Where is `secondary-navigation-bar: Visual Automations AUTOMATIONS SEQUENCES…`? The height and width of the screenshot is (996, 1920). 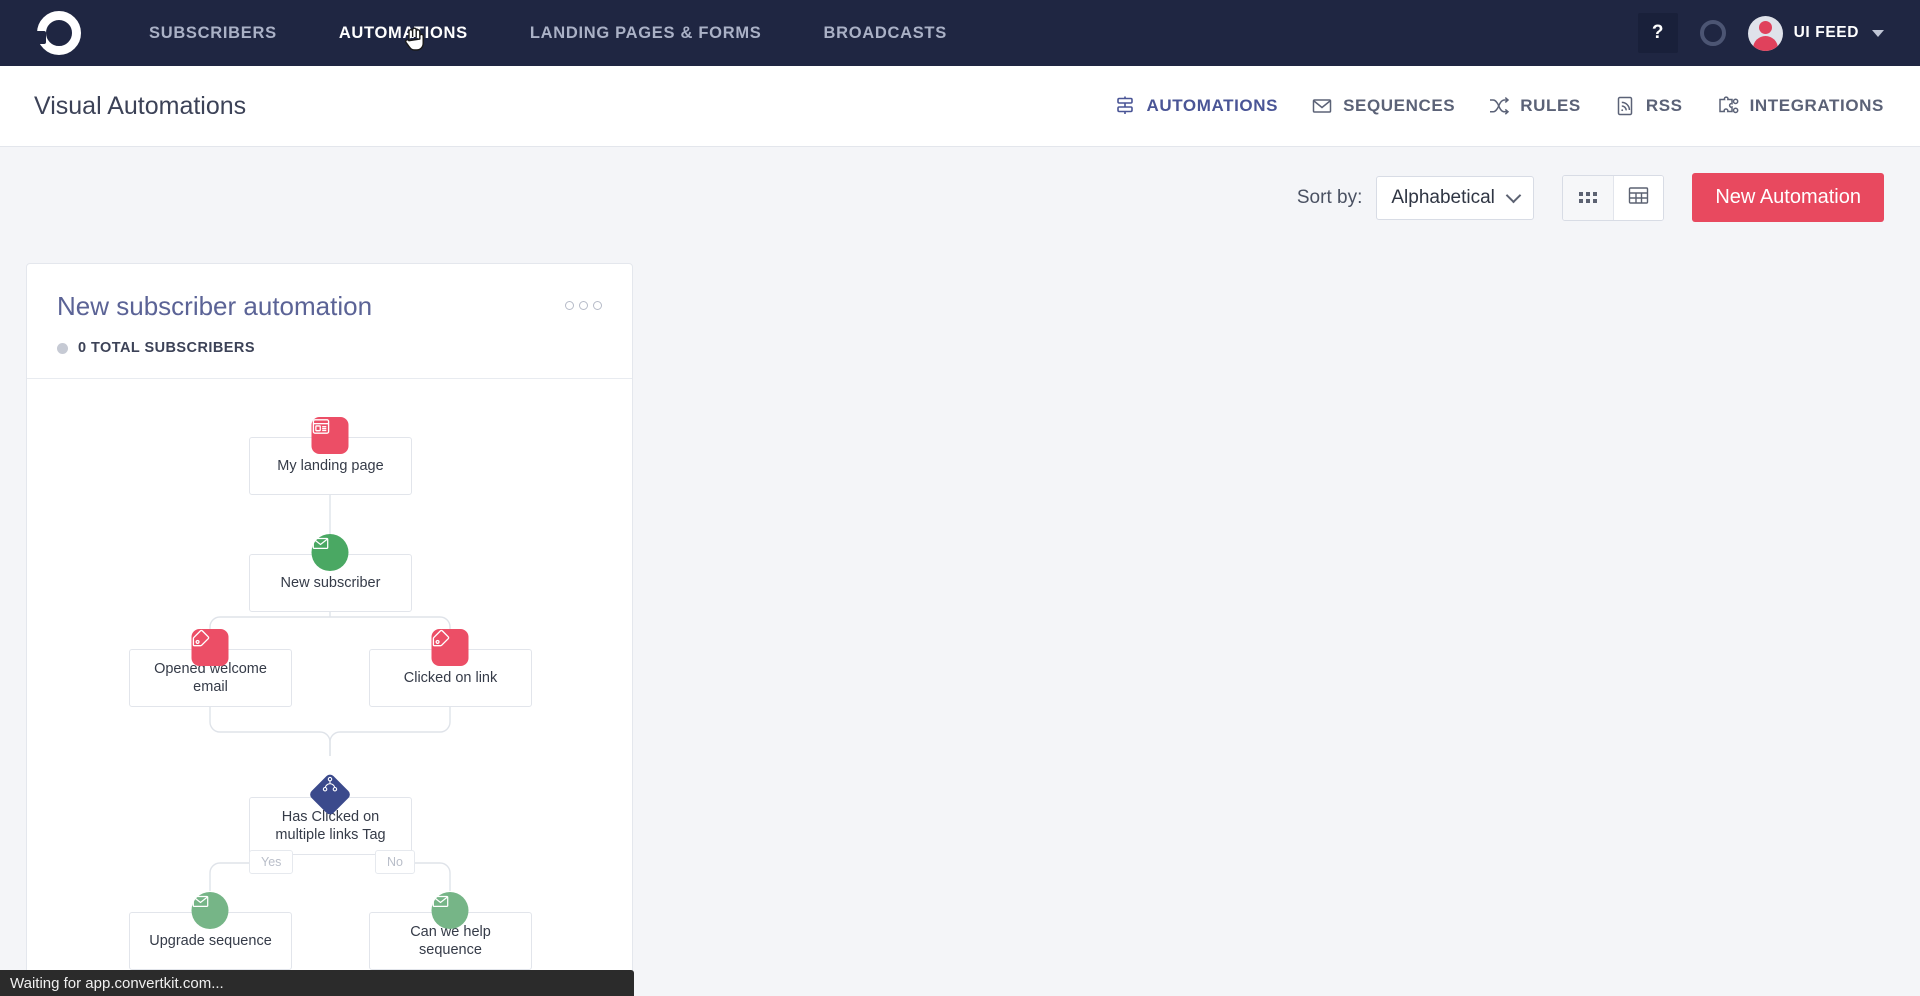
secondary-navigation-bar: Visual Automations AUTOMATIONS SEQUENCES… is located at coordinates (960, 106).